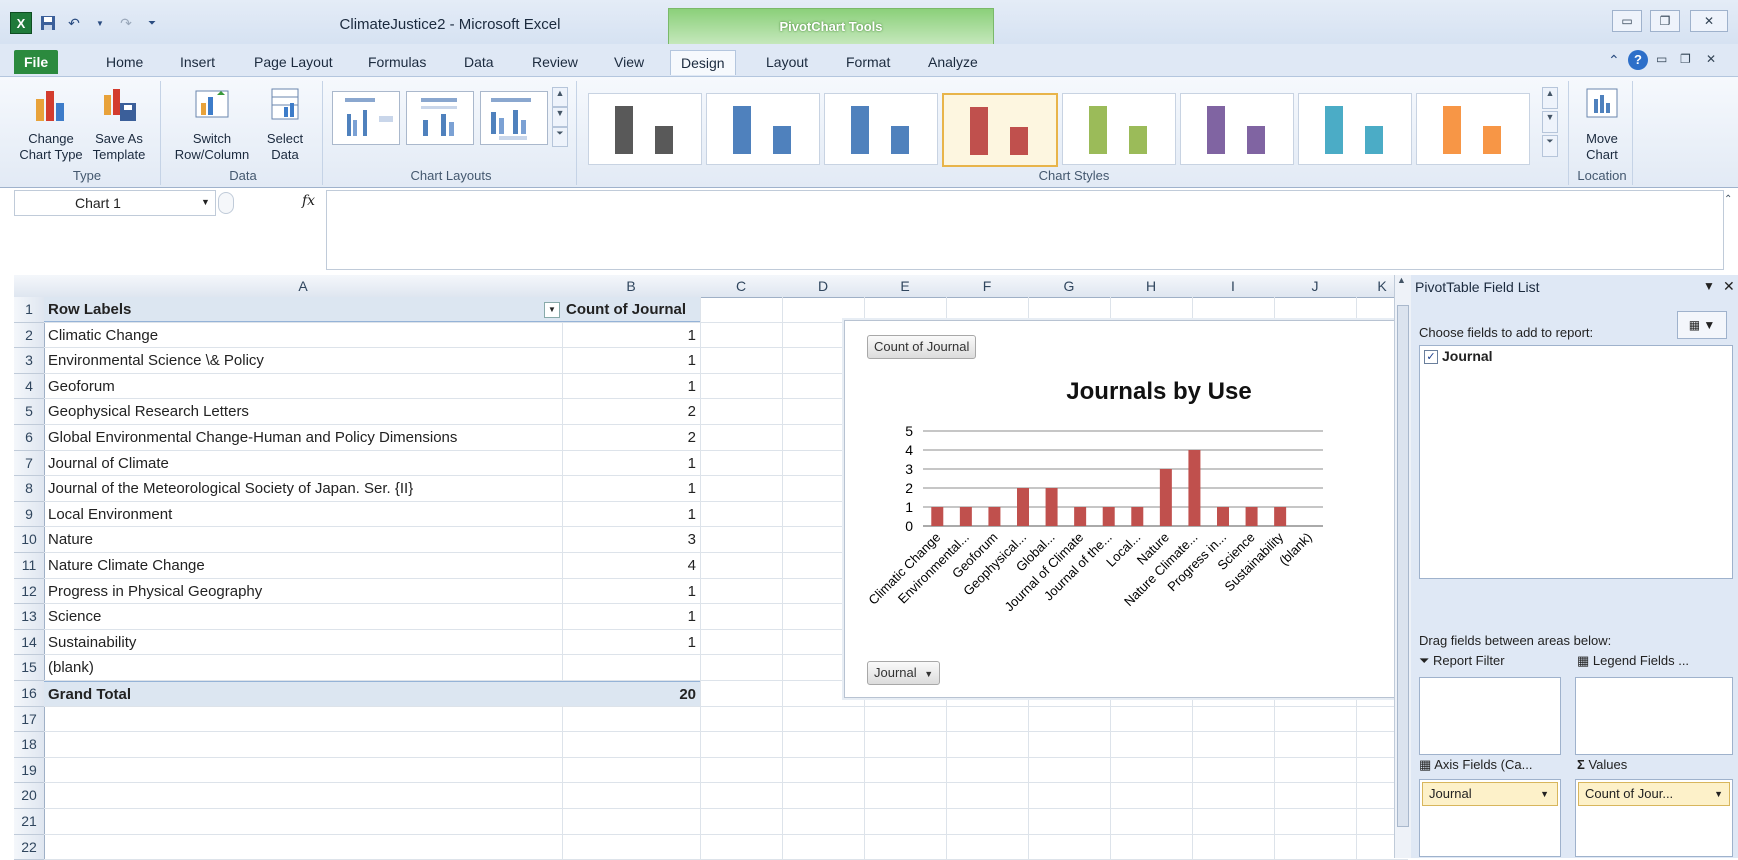 The image size is (1738, 860). What do you see at coordinates (1661, 59) in the screenshot?
I see `workbook-minimize-icon: ▭` at bounding box center [1661, 59].